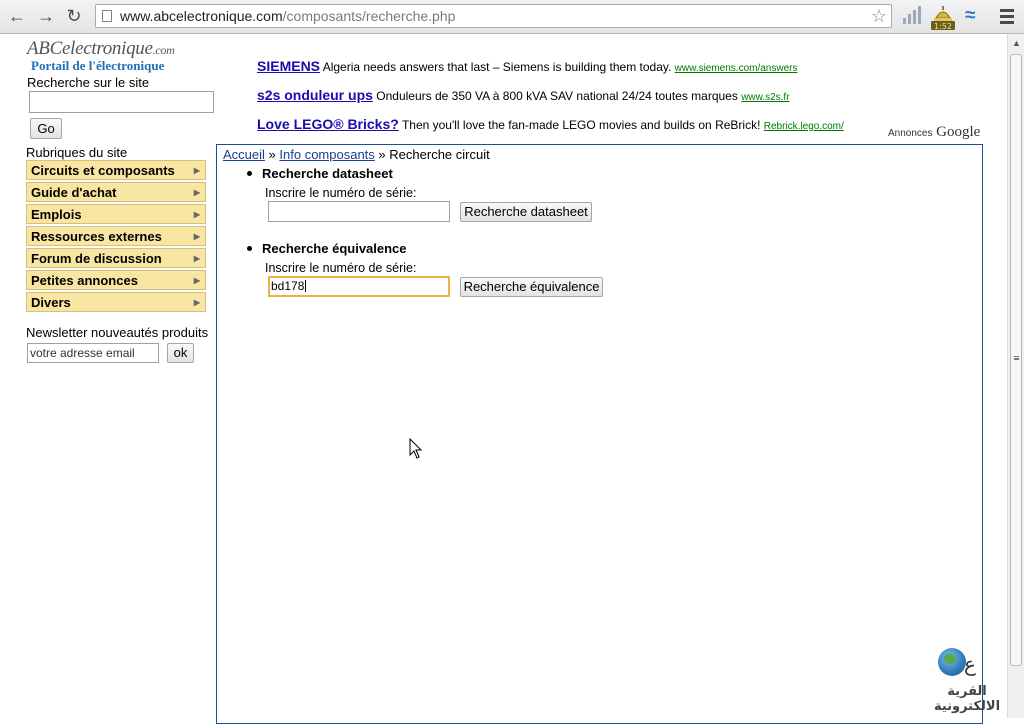  Describe the element at coordinates (327, 173) in the screenshot. I see `datasheet-section-title: Recherche datasheet` at that location.